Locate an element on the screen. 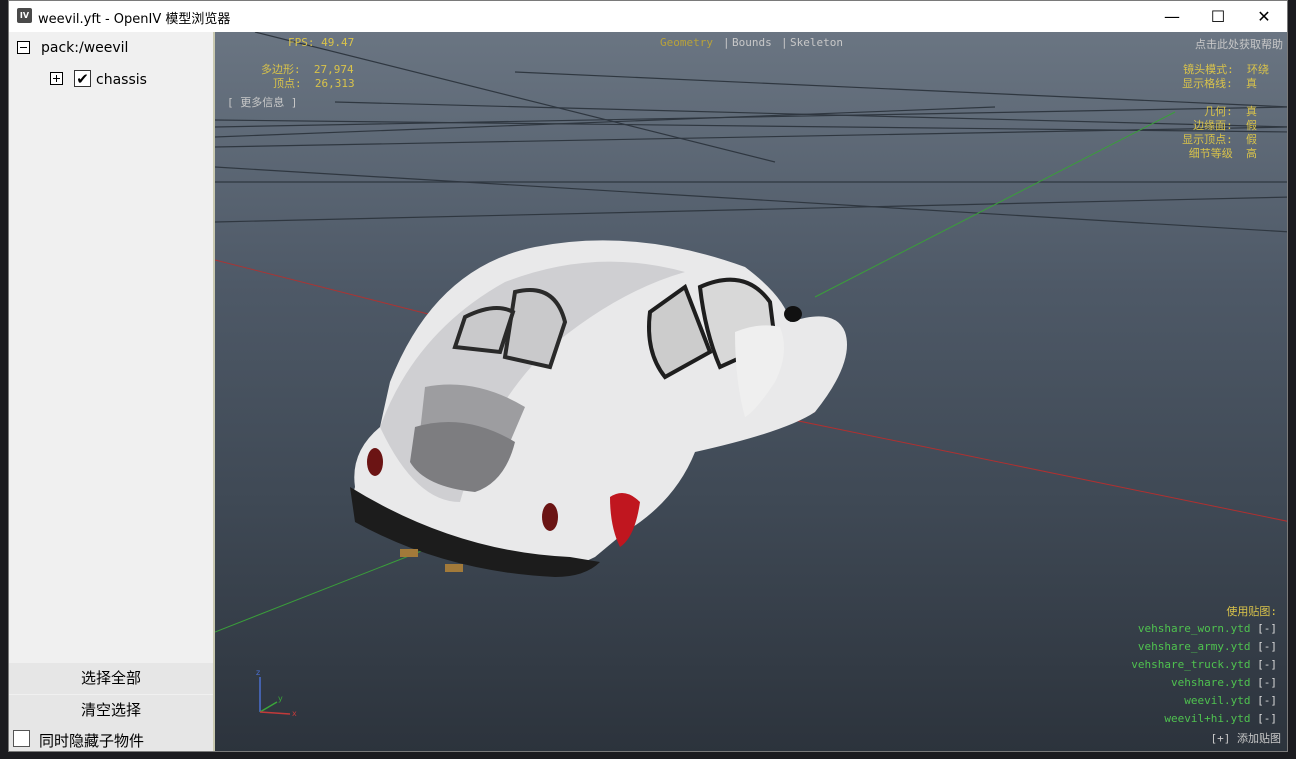 The width and height of the screenshot is (1296, 759). expand-chassis-icon is located at coordinates (56, 78).